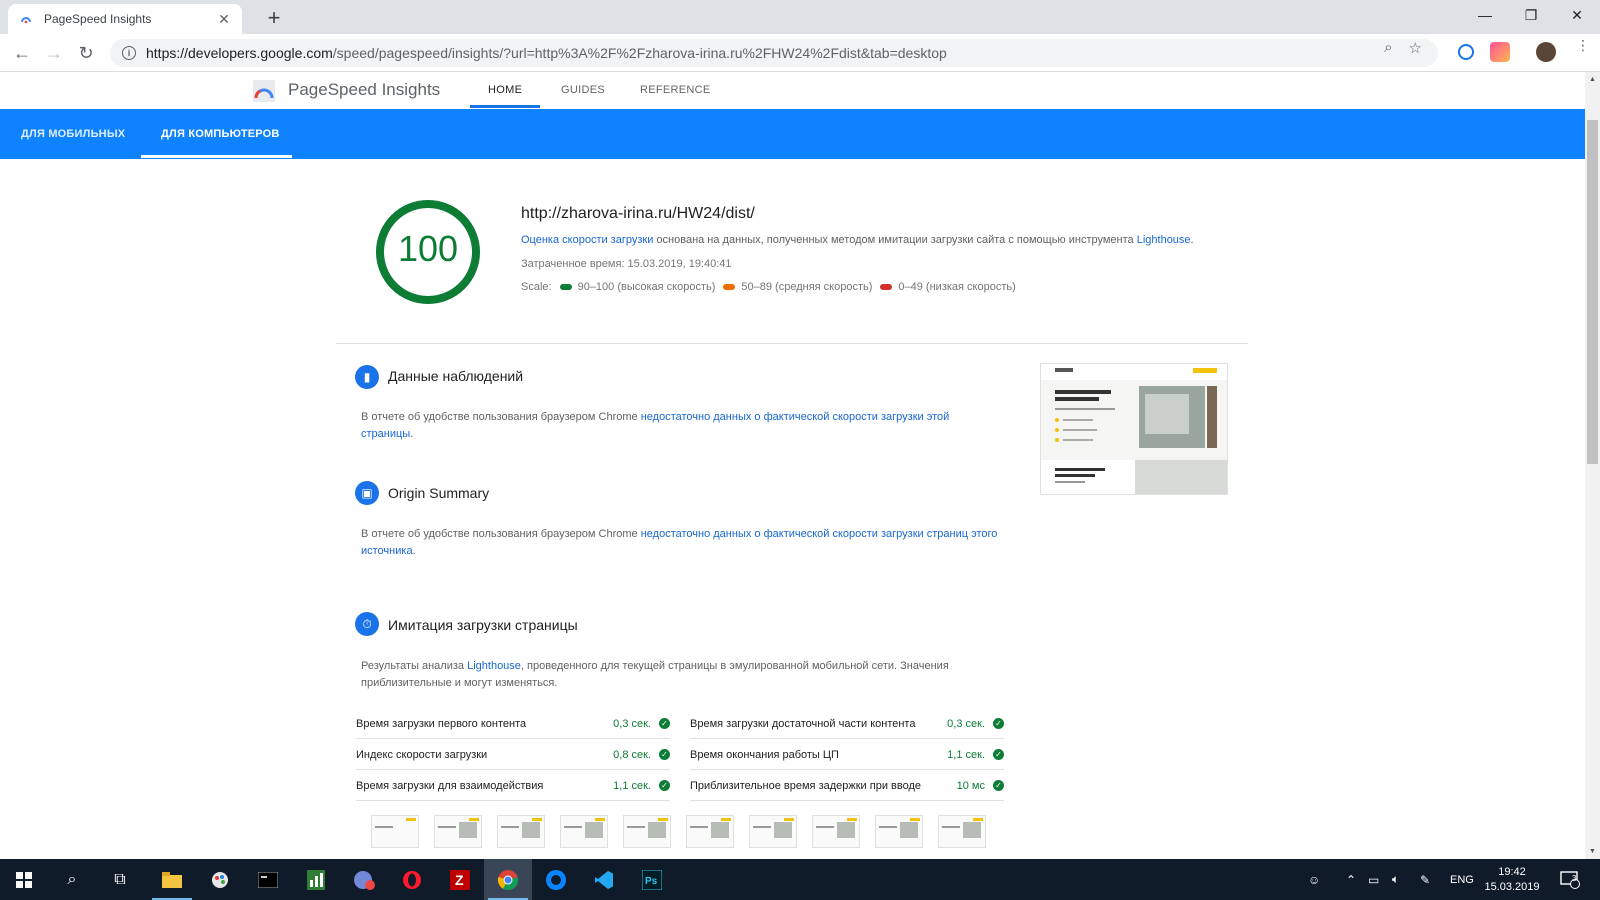  What do you see at coordinates (1592, 851) in the screenshot?
I see `scroll-down-icon: ▼` at bounding box center [1592, 851].